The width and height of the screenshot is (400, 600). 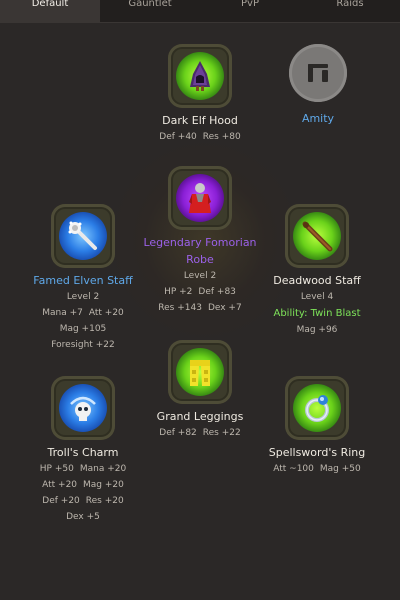 What do you see at coordinates (200, 259) in the screenshot?
I see `item-name-line2: Robe` at bounding box center [200, 259].